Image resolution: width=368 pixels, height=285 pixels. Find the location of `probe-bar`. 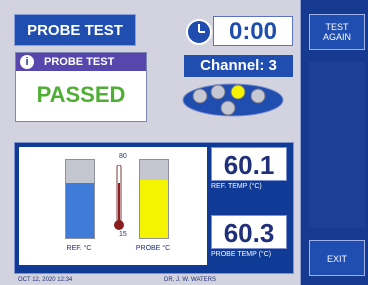

probe-bar is located at coordinates (154, 199).